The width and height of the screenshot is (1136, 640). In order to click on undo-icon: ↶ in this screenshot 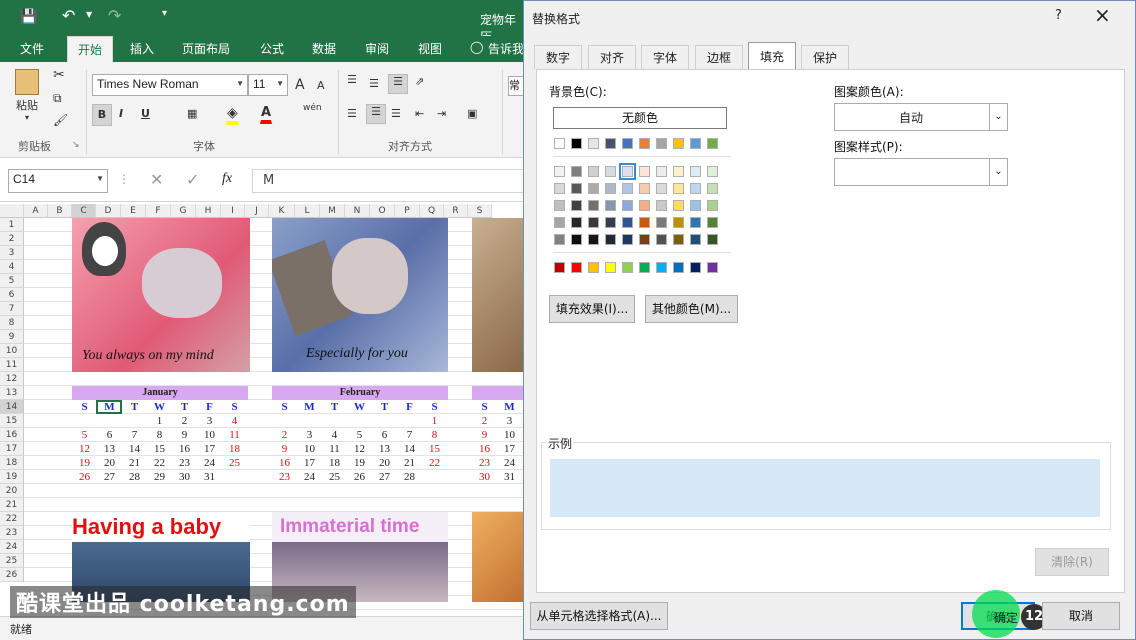, I will do `click(68, 15)`.